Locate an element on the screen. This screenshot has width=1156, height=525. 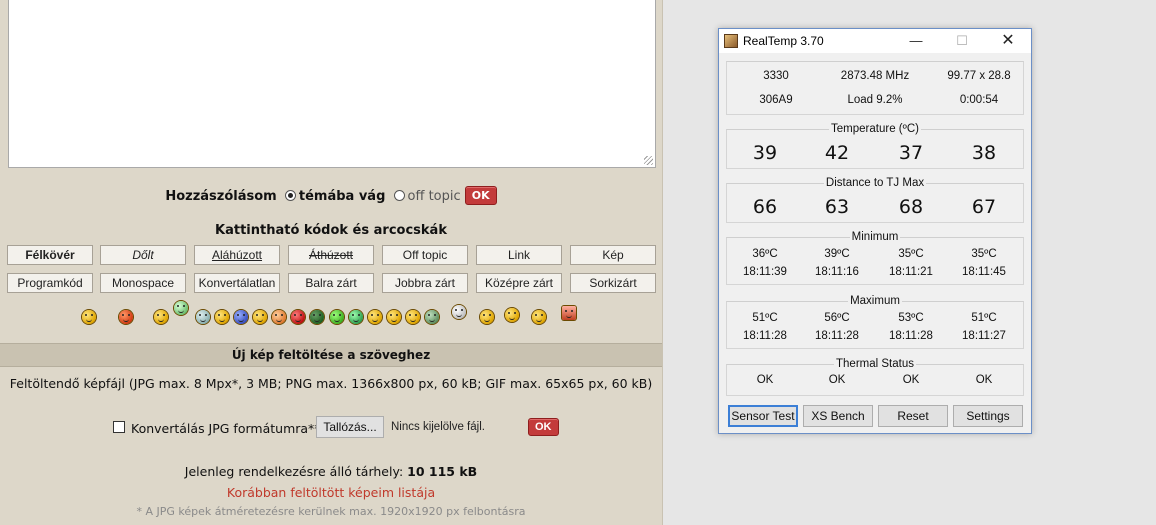
cpu-frequency: 2873.48 MHz is located at coordinates (875, 76).